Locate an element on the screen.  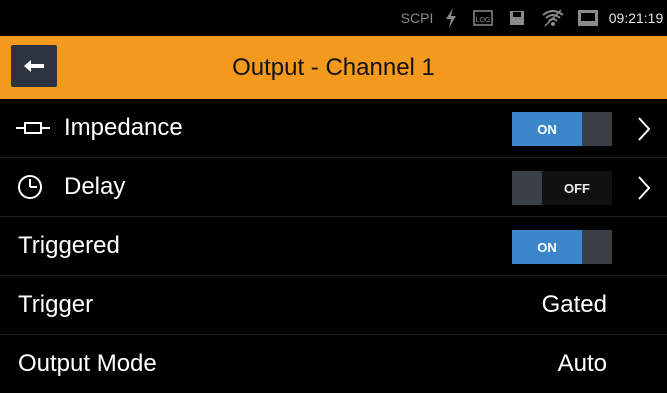
trigger-label: Trigger is located at coordinates (56, 304).